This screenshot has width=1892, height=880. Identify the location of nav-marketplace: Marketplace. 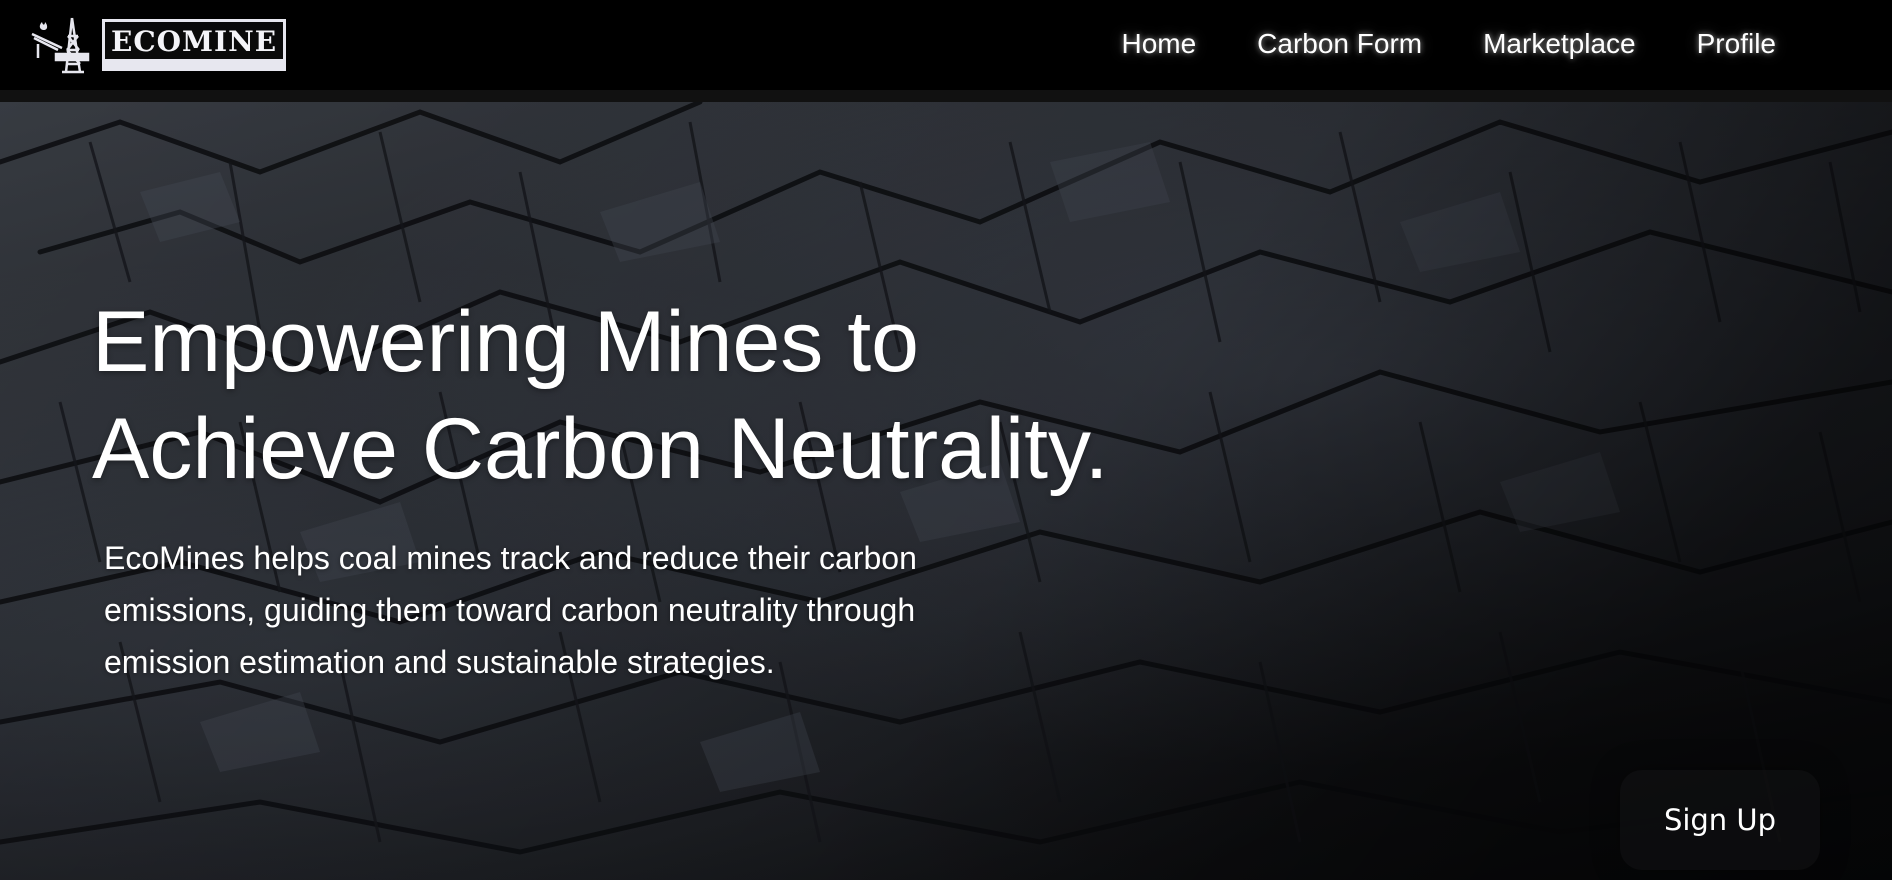
(1559, 44).